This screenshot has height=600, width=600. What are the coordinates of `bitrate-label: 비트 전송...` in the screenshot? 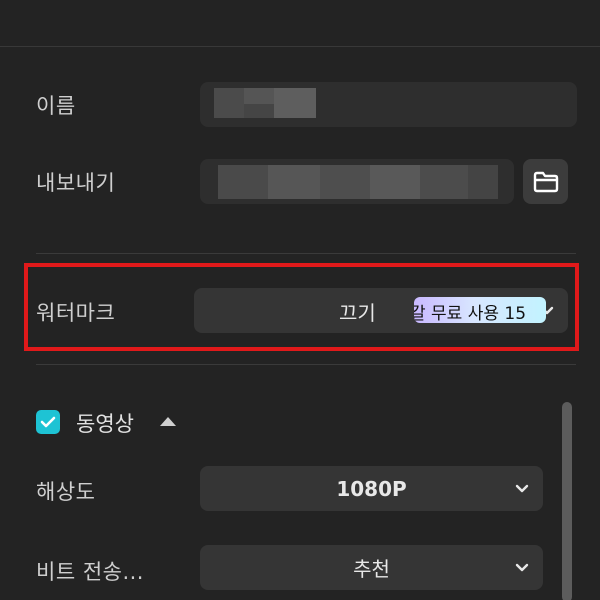 It's located at (90, 572).